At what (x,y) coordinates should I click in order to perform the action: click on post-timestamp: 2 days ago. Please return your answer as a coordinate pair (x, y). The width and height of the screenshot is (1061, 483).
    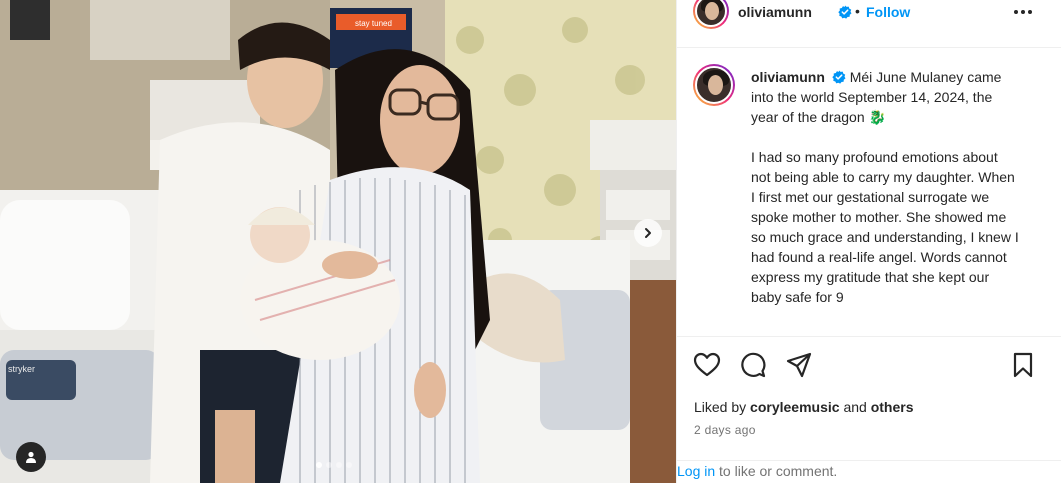
    Looking at the image, I should click on (725, 430).